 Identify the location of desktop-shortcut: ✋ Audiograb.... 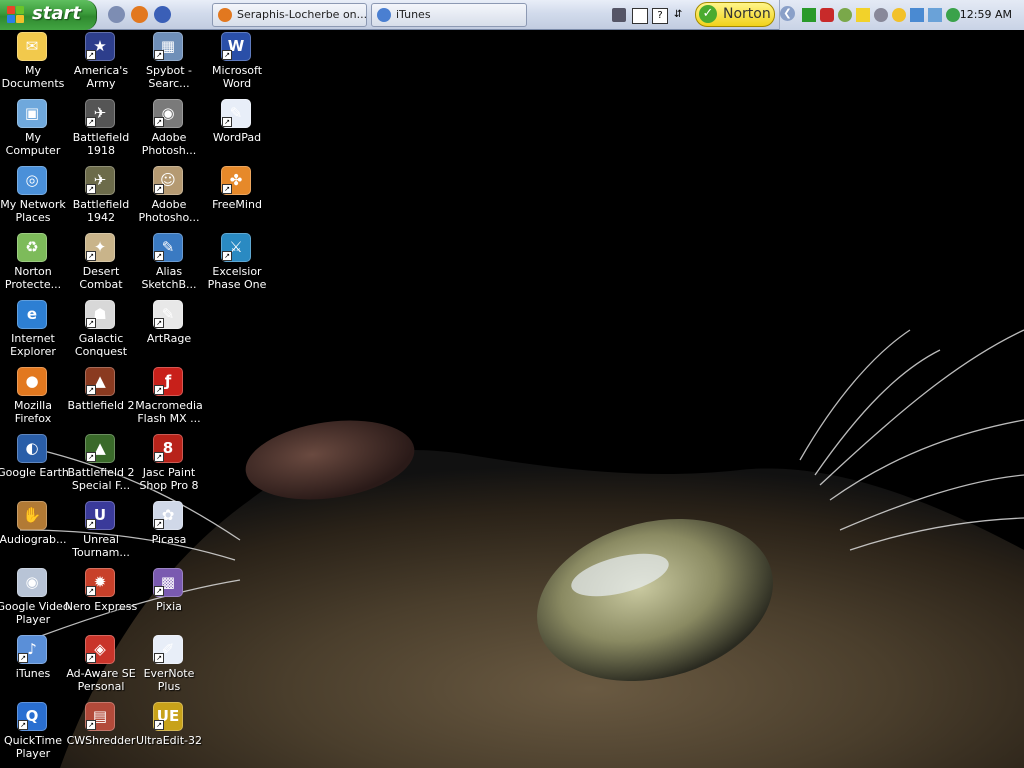
(33, 529).